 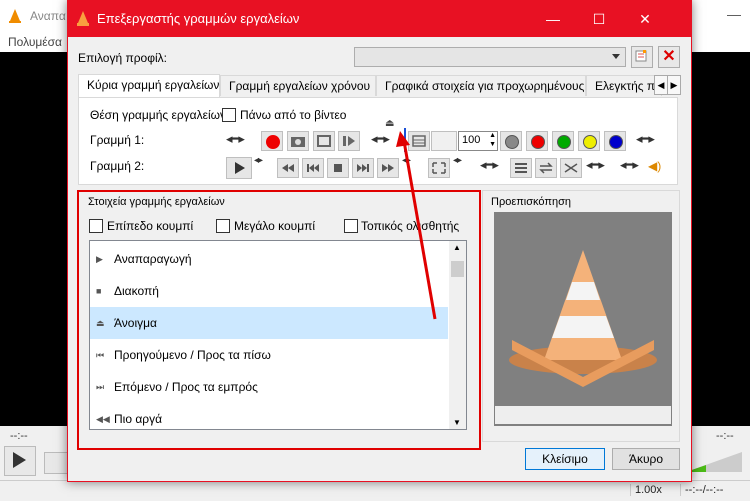 What do you see at coordinates (293, 115) in the screenshot?
I see `above-video-label: Πάνω από το βίντεο` at bounding box center [293, 115].